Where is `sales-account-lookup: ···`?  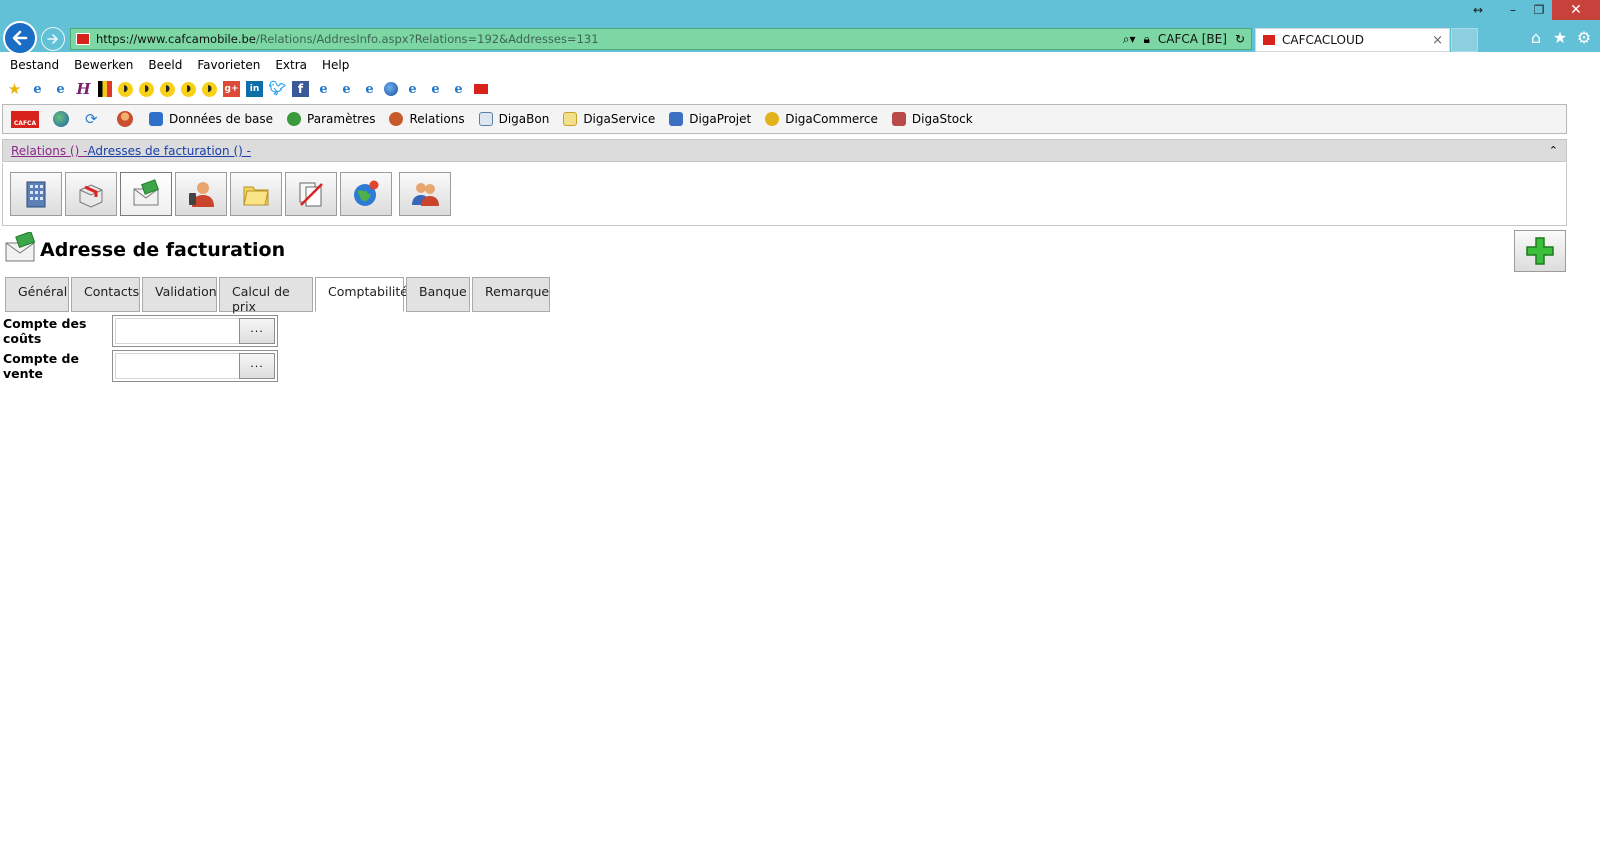 sales-account-lookup: ··· is located at coordinates (195, 366).